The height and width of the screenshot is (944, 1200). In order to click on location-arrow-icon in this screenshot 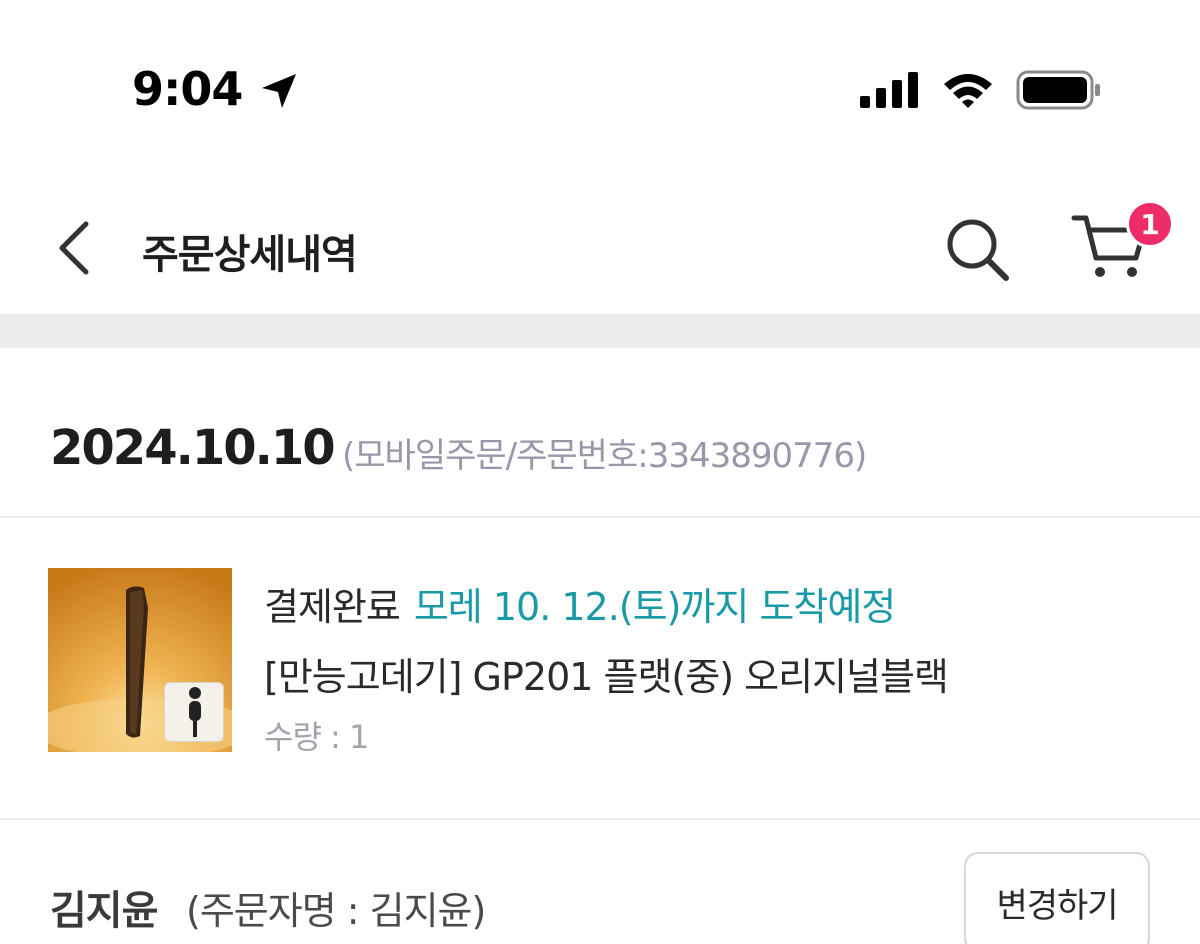, I will do `click(279, 91)`.